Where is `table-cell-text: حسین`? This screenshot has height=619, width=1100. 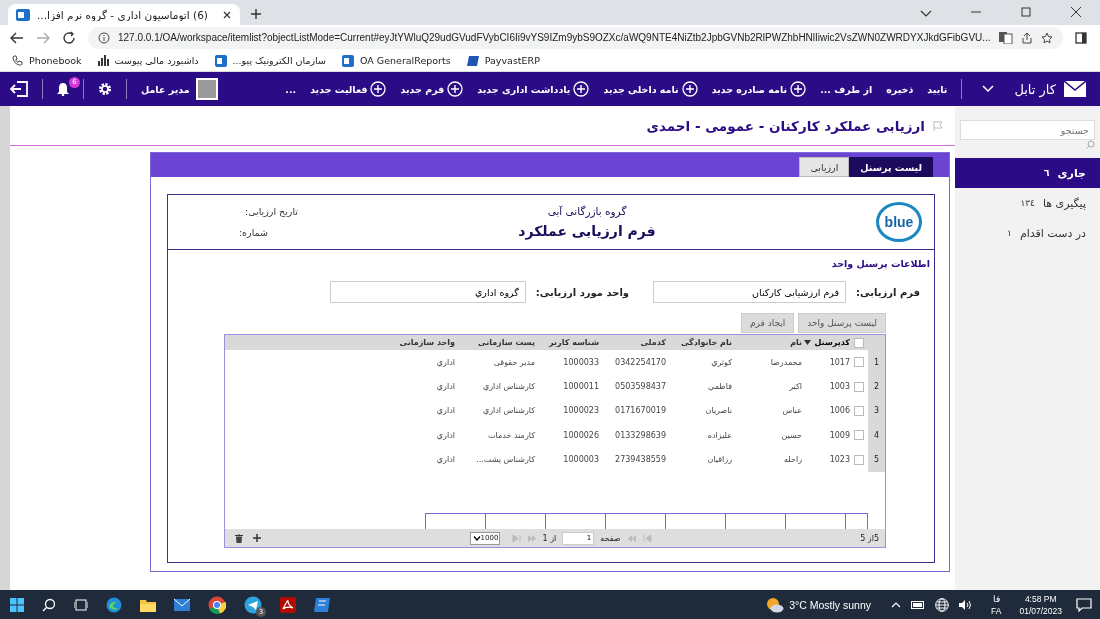
table-cell-text: حسین is located at coordinates (791, 435).